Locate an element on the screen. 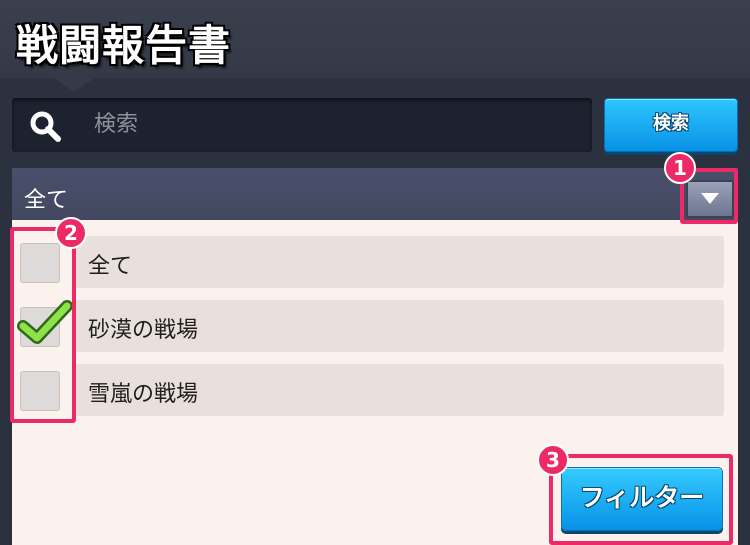 This screenshot has width=750, height=545. search-button: 検索 is located at coordinates (671, 125).